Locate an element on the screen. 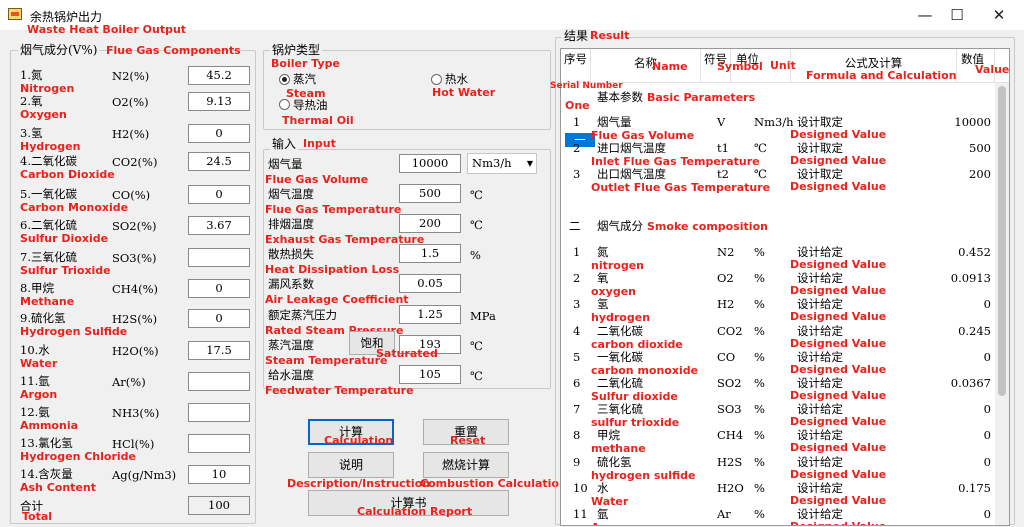 Image resolution: width=1024 pixels, height=527 pixels. volume-unit-select: Nm3/h ▼ is located at coordinates (502, 163).